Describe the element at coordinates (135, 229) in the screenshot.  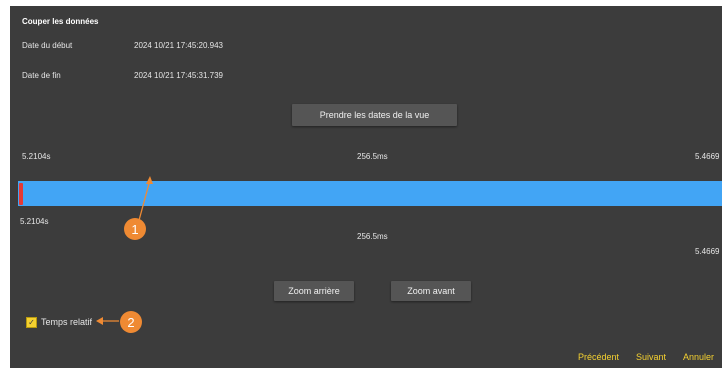
I see `callout-badge-1: 1` at that location.